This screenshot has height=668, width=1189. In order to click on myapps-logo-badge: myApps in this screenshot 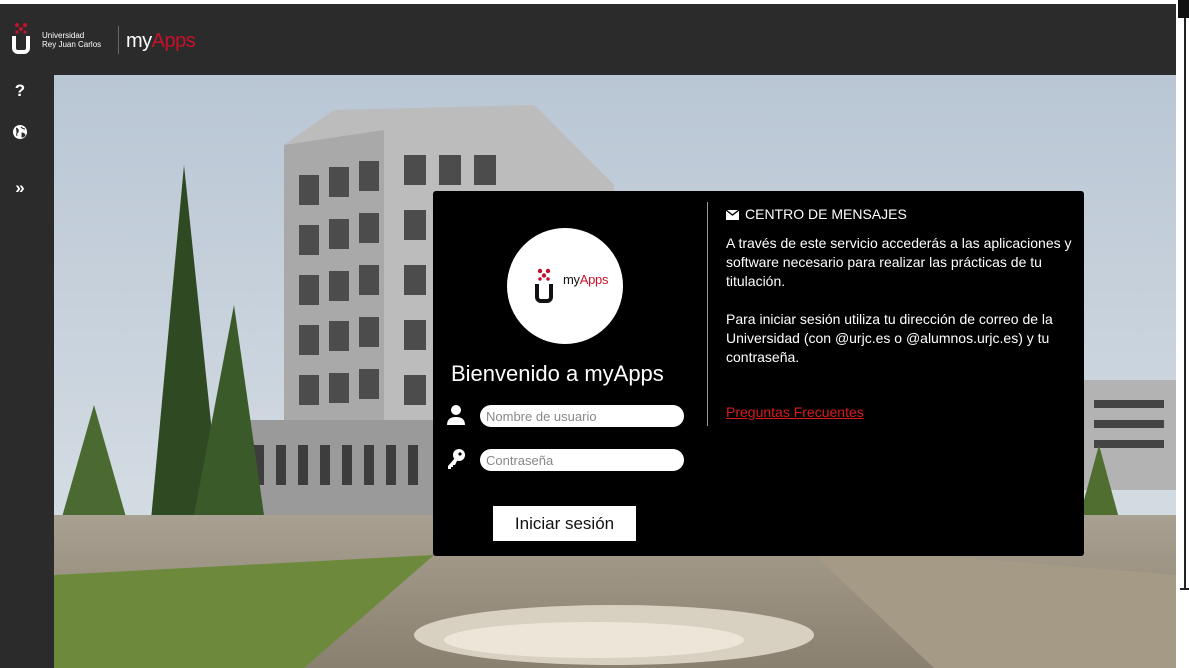, I will do `click(565, 286)`.